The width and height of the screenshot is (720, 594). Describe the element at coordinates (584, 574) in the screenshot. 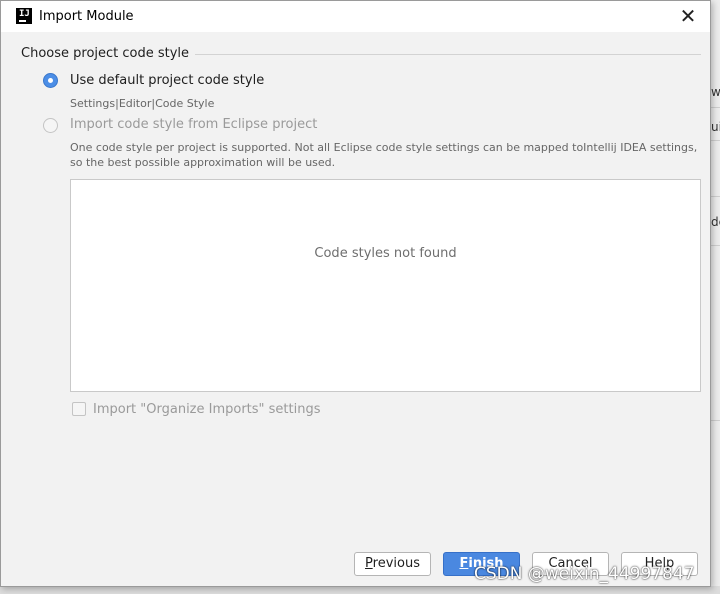

I see `csdn-watermark: CSDN @weixin_44997847` at that location.